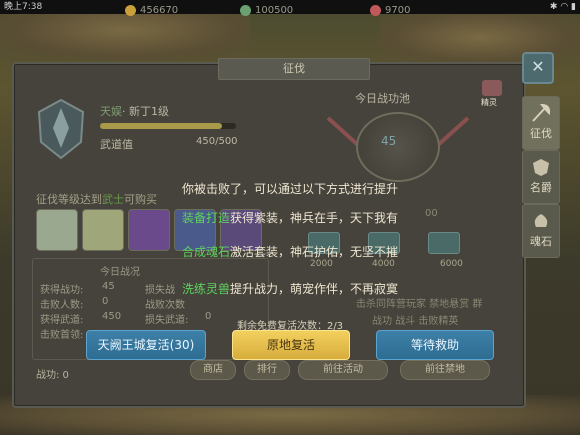 The width and height of the screenshot is (580, 435). Describe the element at coordinates (314, 218) in the screenshot. I see `option-text: 获得紫装，神兵在手，天下我有` at that location.